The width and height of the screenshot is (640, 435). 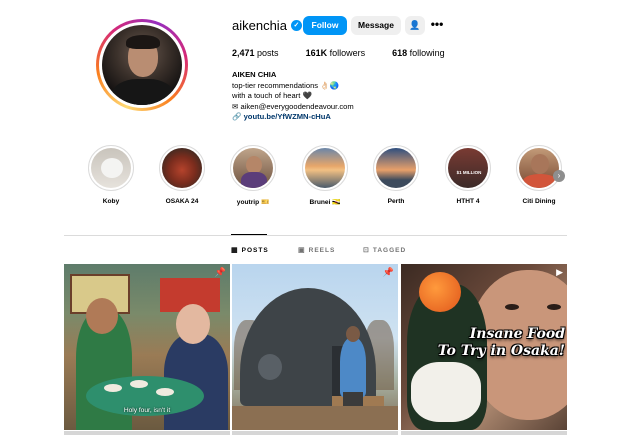 I want to click on tab-tagged: ⊡ TAGGED, so click(x=385, y=250).